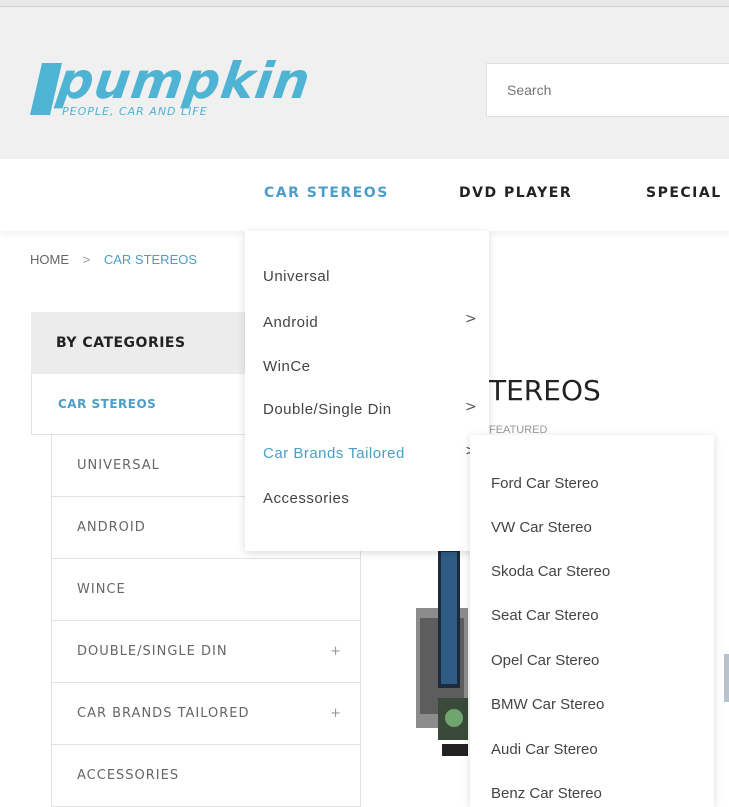  I want to click on submenu-item-opel: Opel Car Stereo, so click(545, 660).